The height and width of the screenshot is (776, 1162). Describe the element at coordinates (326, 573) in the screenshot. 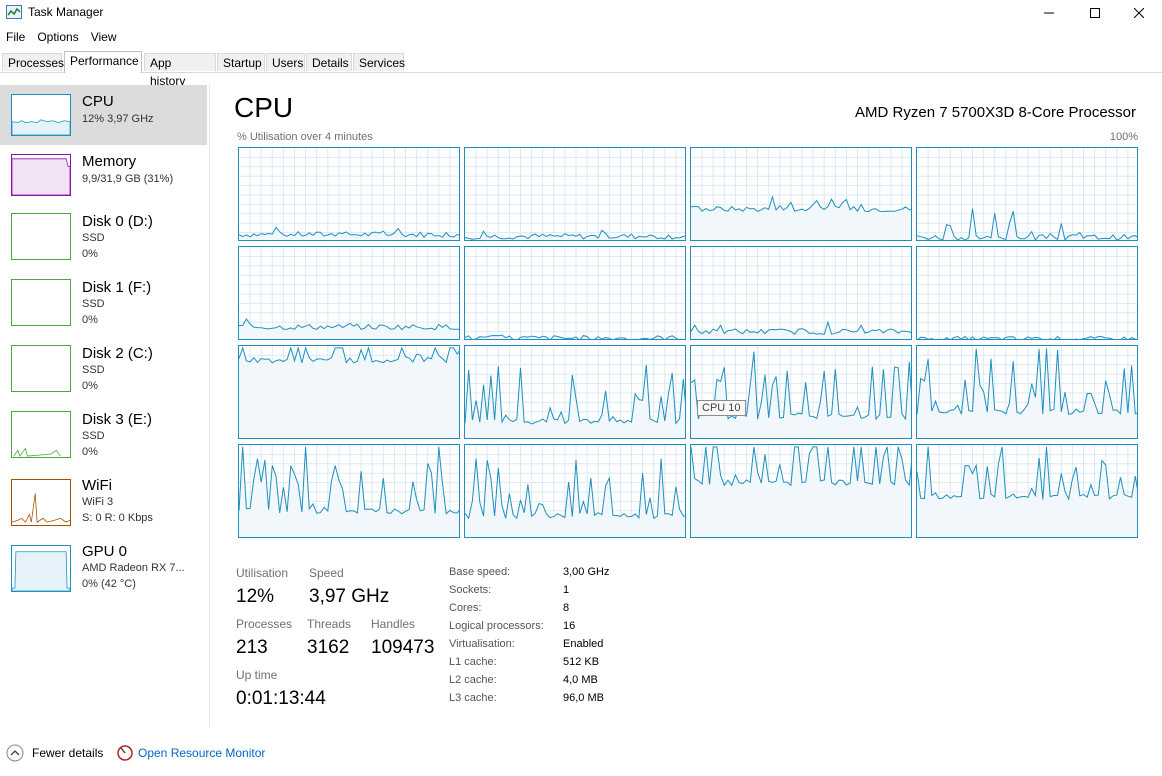

I see `speed-label: Speed` at that location.